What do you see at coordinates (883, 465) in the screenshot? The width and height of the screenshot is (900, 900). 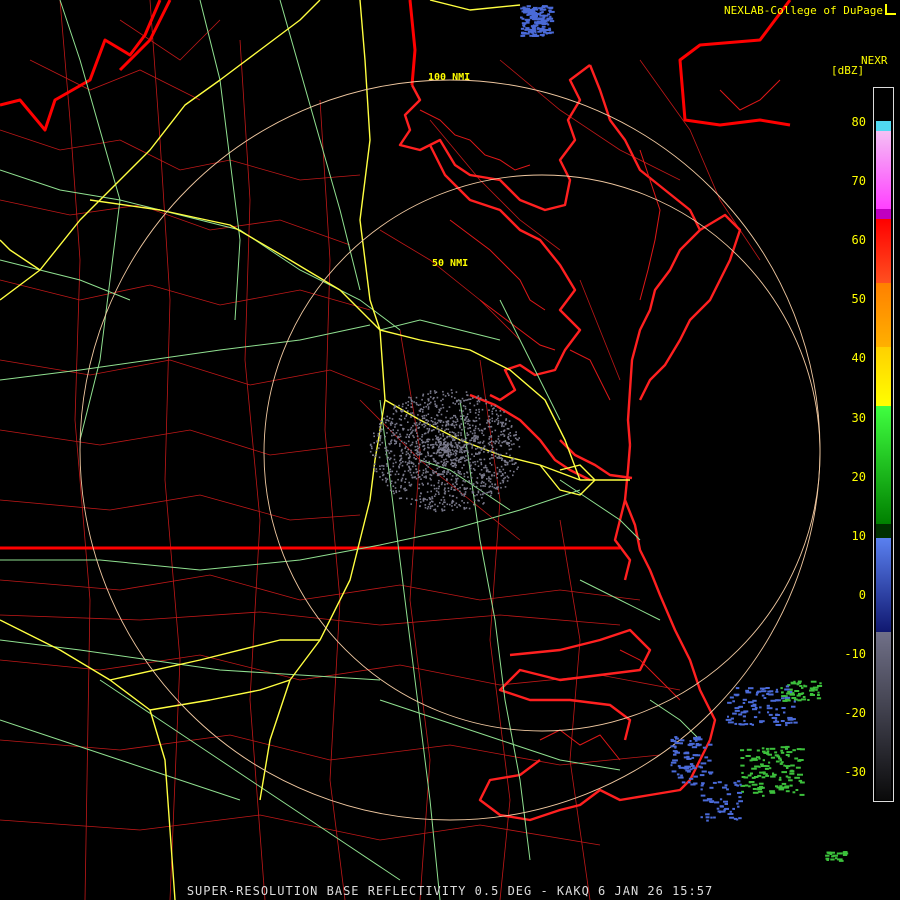 I see `scale-seg-green` at bounding box center [883, 465].